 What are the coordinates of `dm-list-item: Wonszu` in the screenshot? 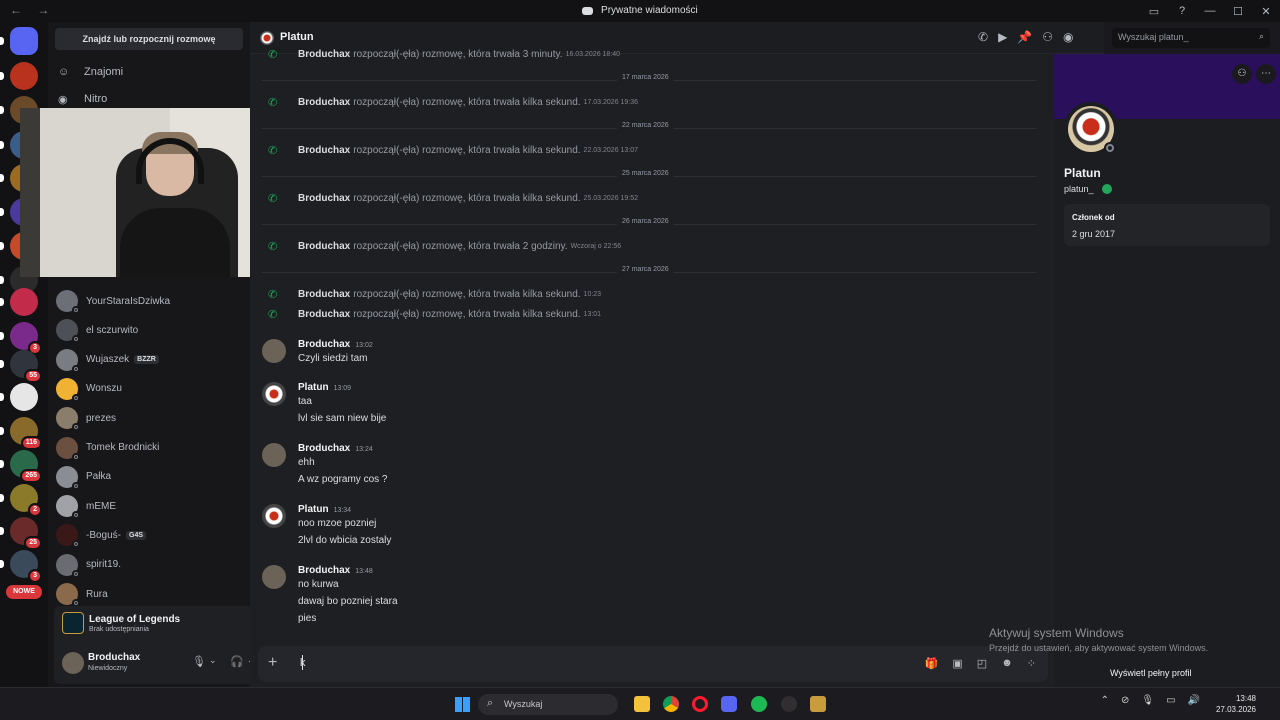 It's located at (149, 389).